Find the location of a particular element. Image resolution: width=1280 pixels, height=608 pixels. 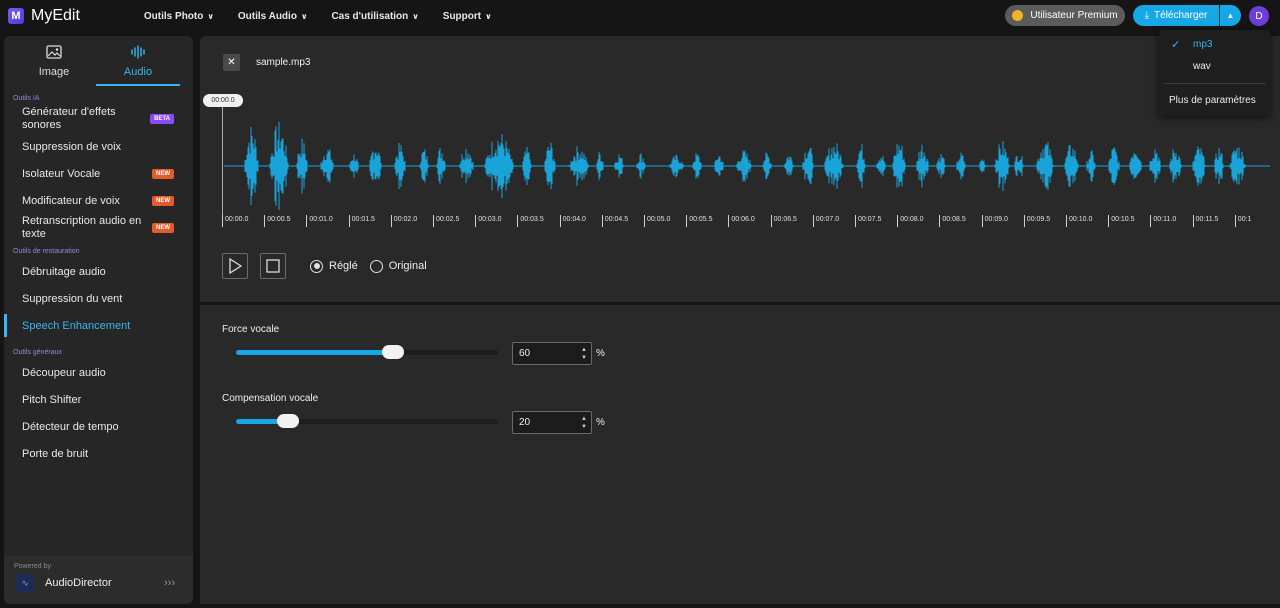

nav-label: Outils Audio is located at coordinates (267, 16).